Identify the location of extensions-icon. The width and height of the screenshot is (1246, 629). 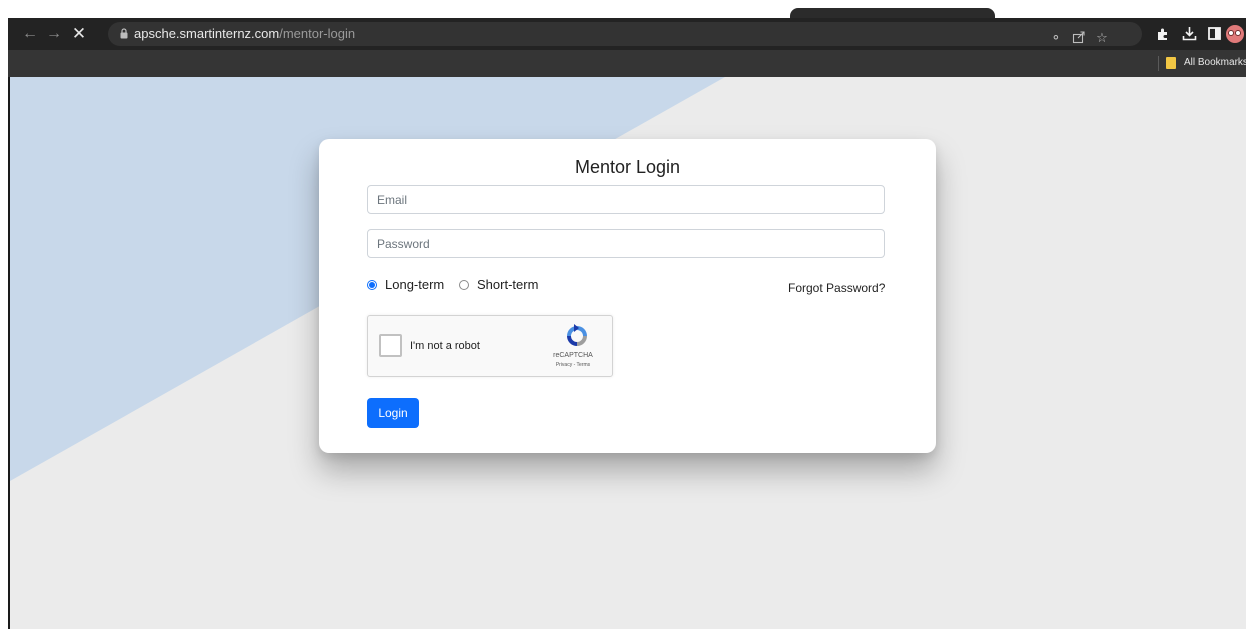
(1163, 34).